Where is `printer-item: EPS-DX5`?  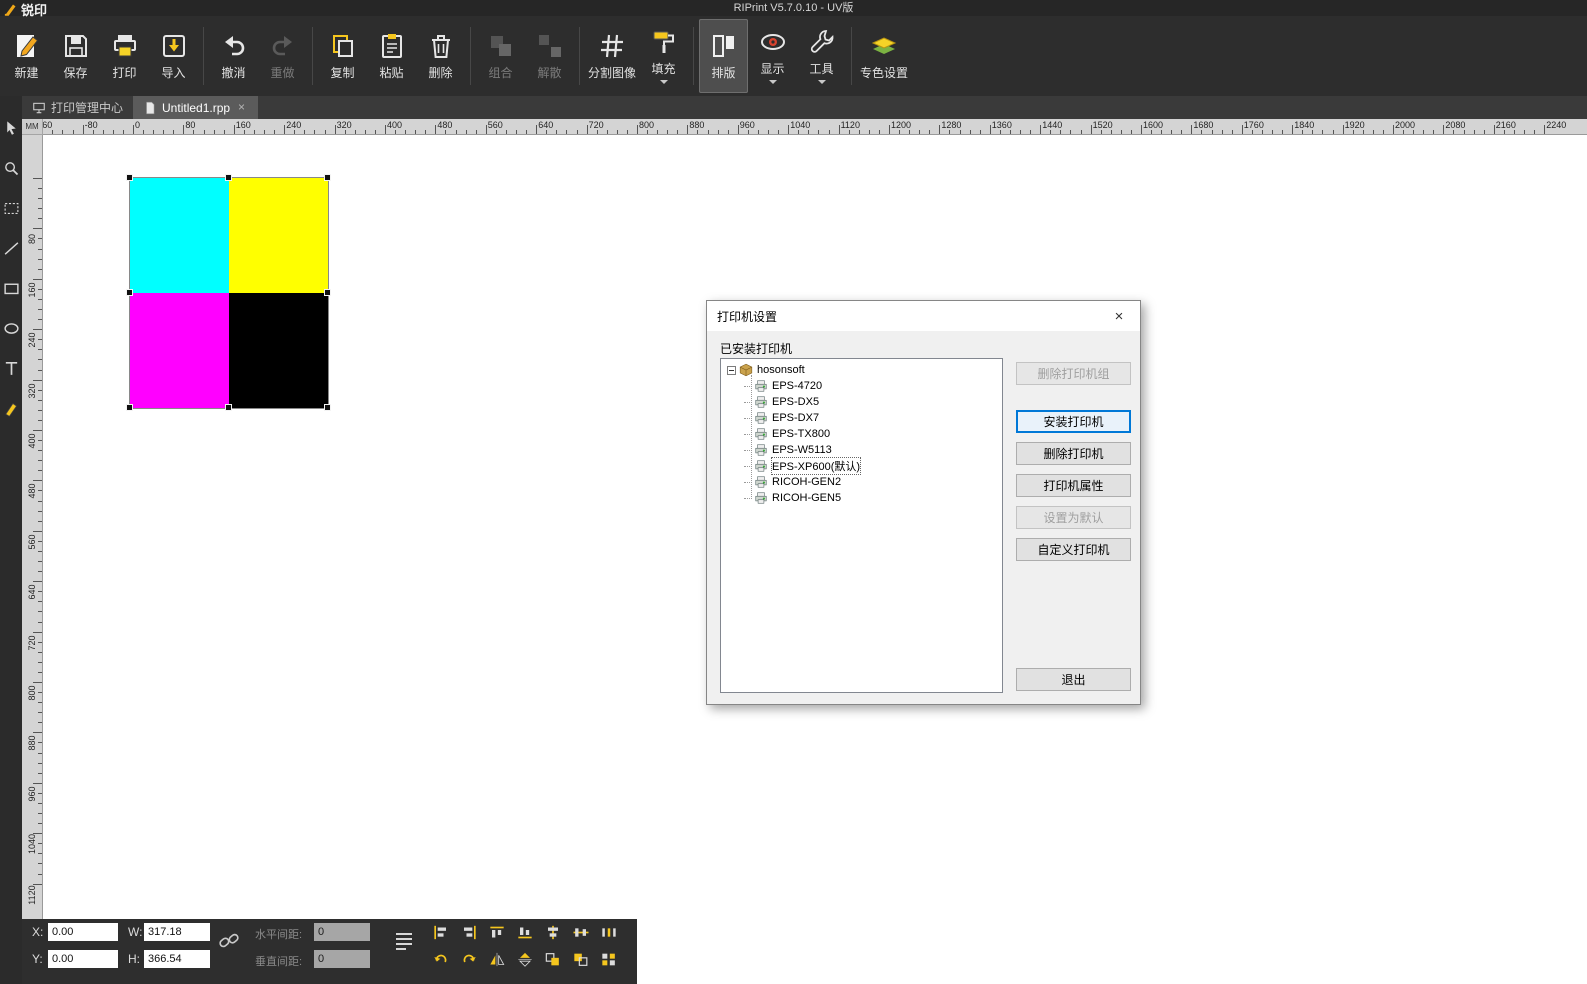
printer-item: EPS-DX5 is located at coordinates (861, 402).